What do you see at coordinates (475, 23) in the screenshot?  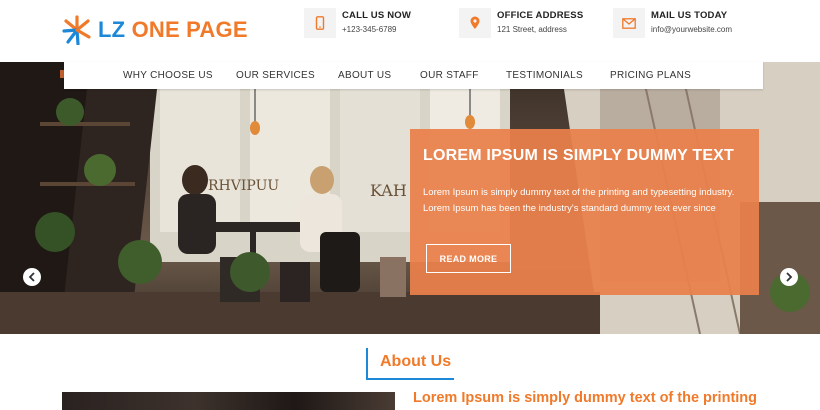 I see `location-pin-icon` at bounding box center [475, 23].